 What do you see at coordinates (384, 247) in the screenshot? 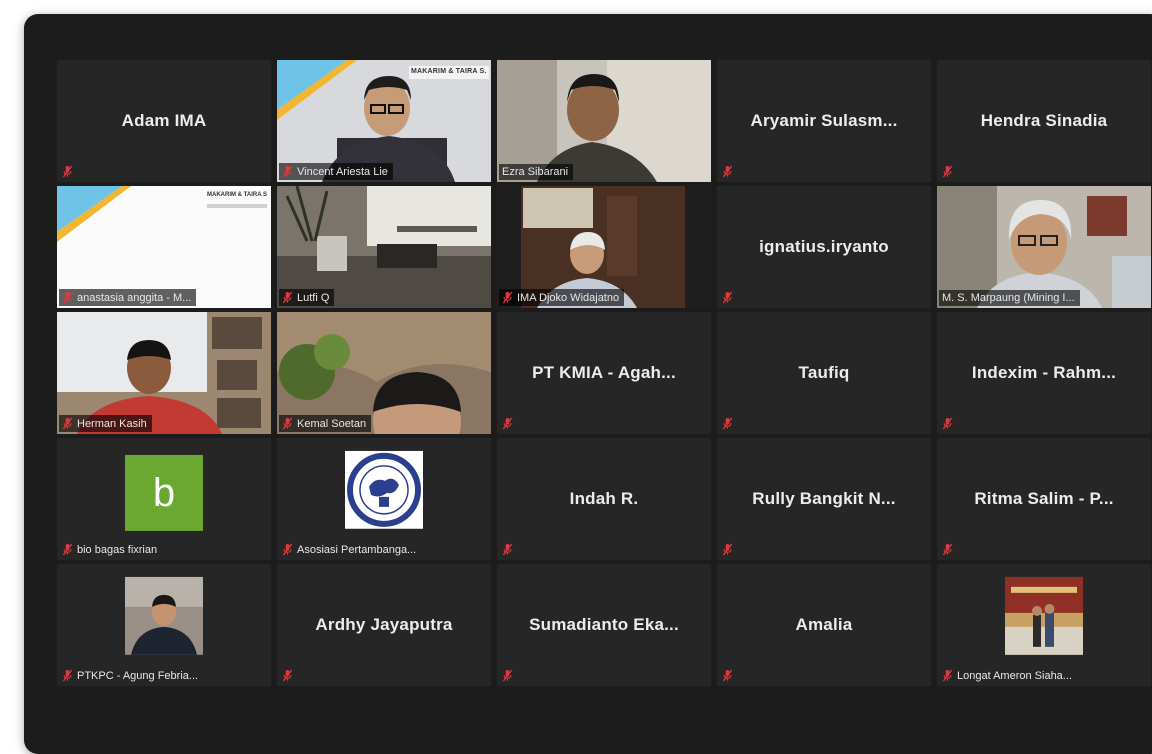
I see `participant-tile: Lutfi Q` at bounding box center [384, 247].